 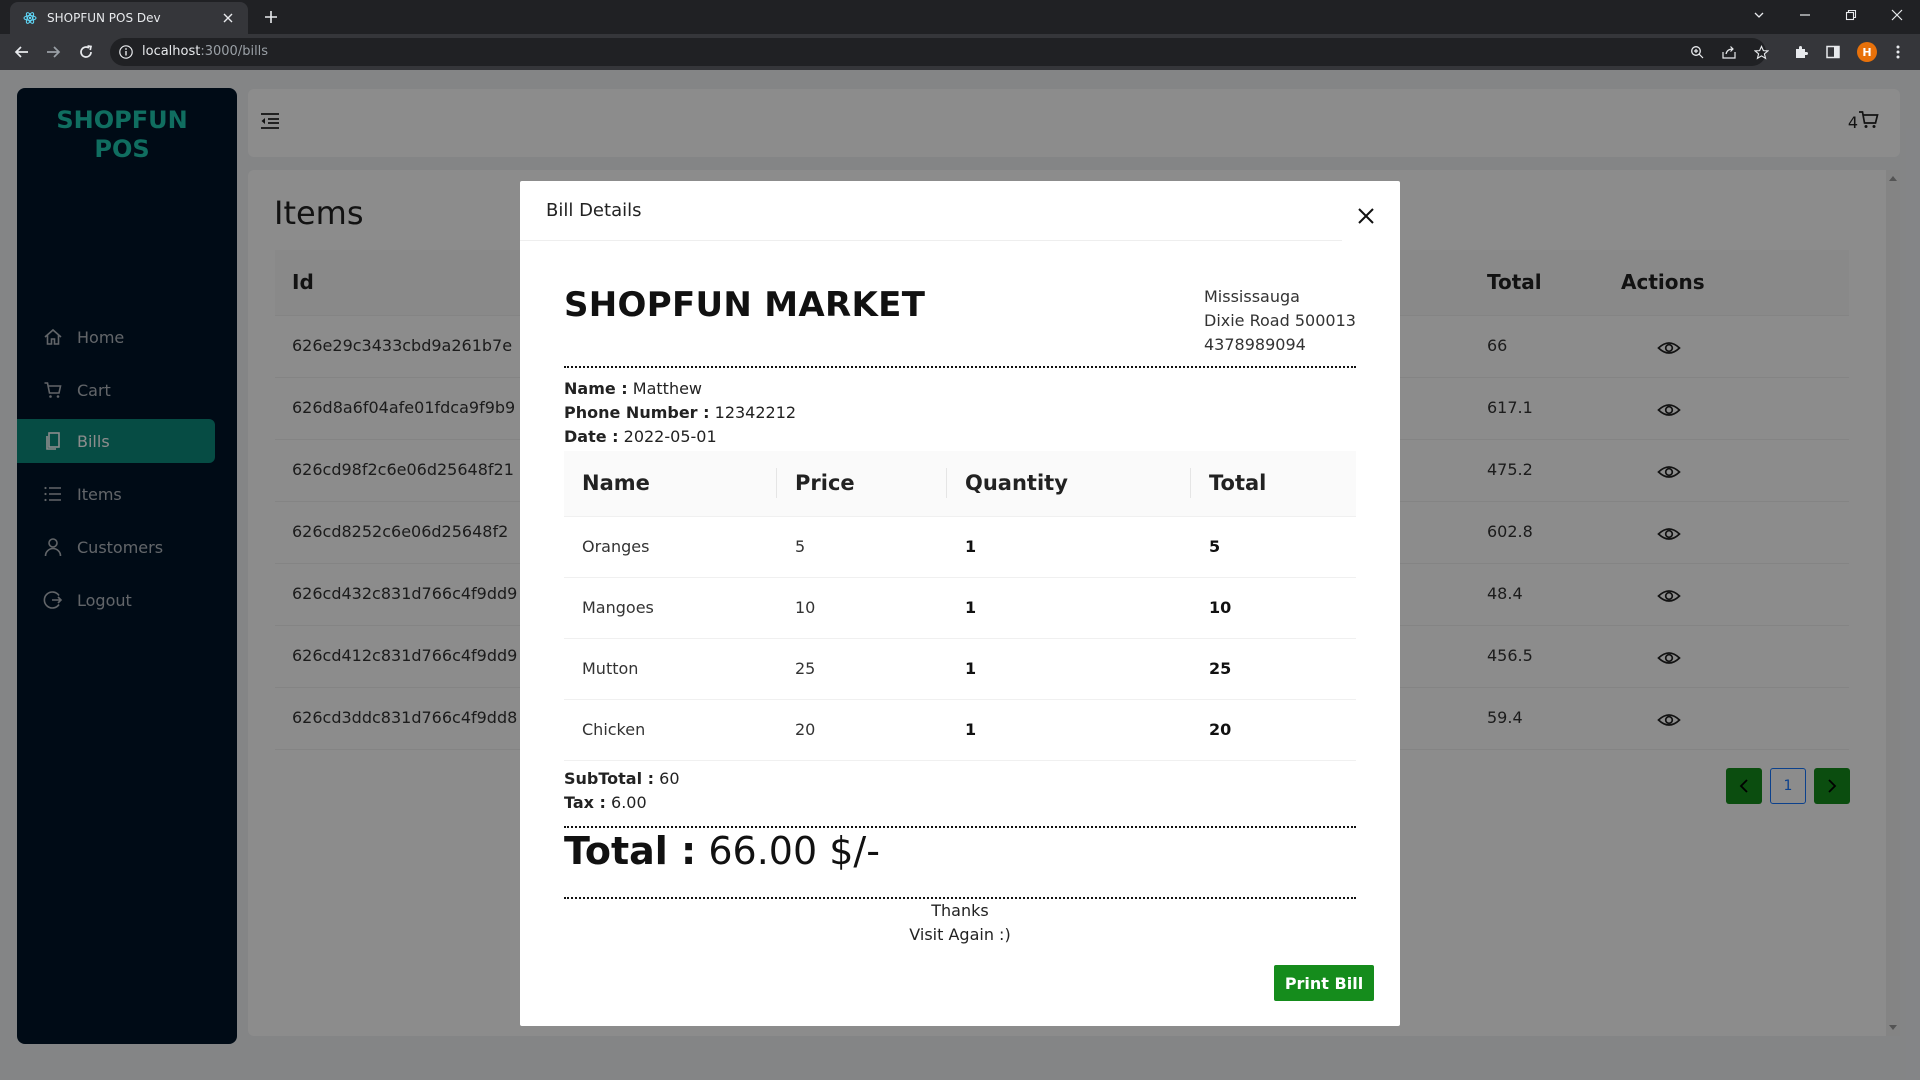 I want to click on modal-title: Bill Details, so click(x=594, y=210).